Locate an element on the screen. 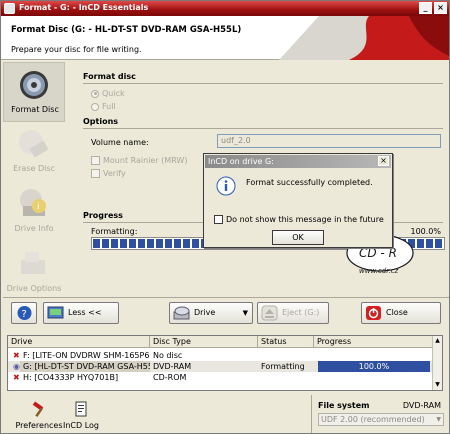  disc-type: CD-ROM is located at coordinates (170, 377).